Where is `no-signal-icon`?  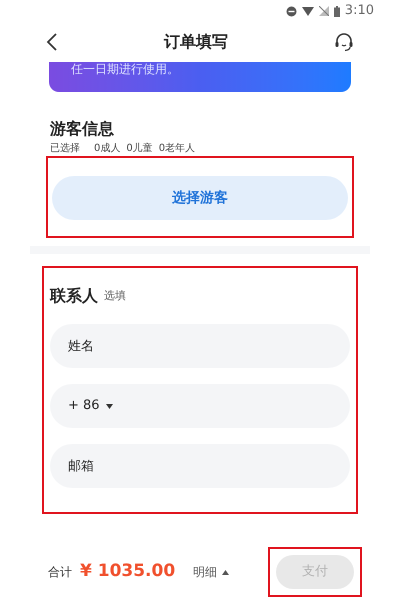
no-signal-icon is located at coordinates (323, 11).